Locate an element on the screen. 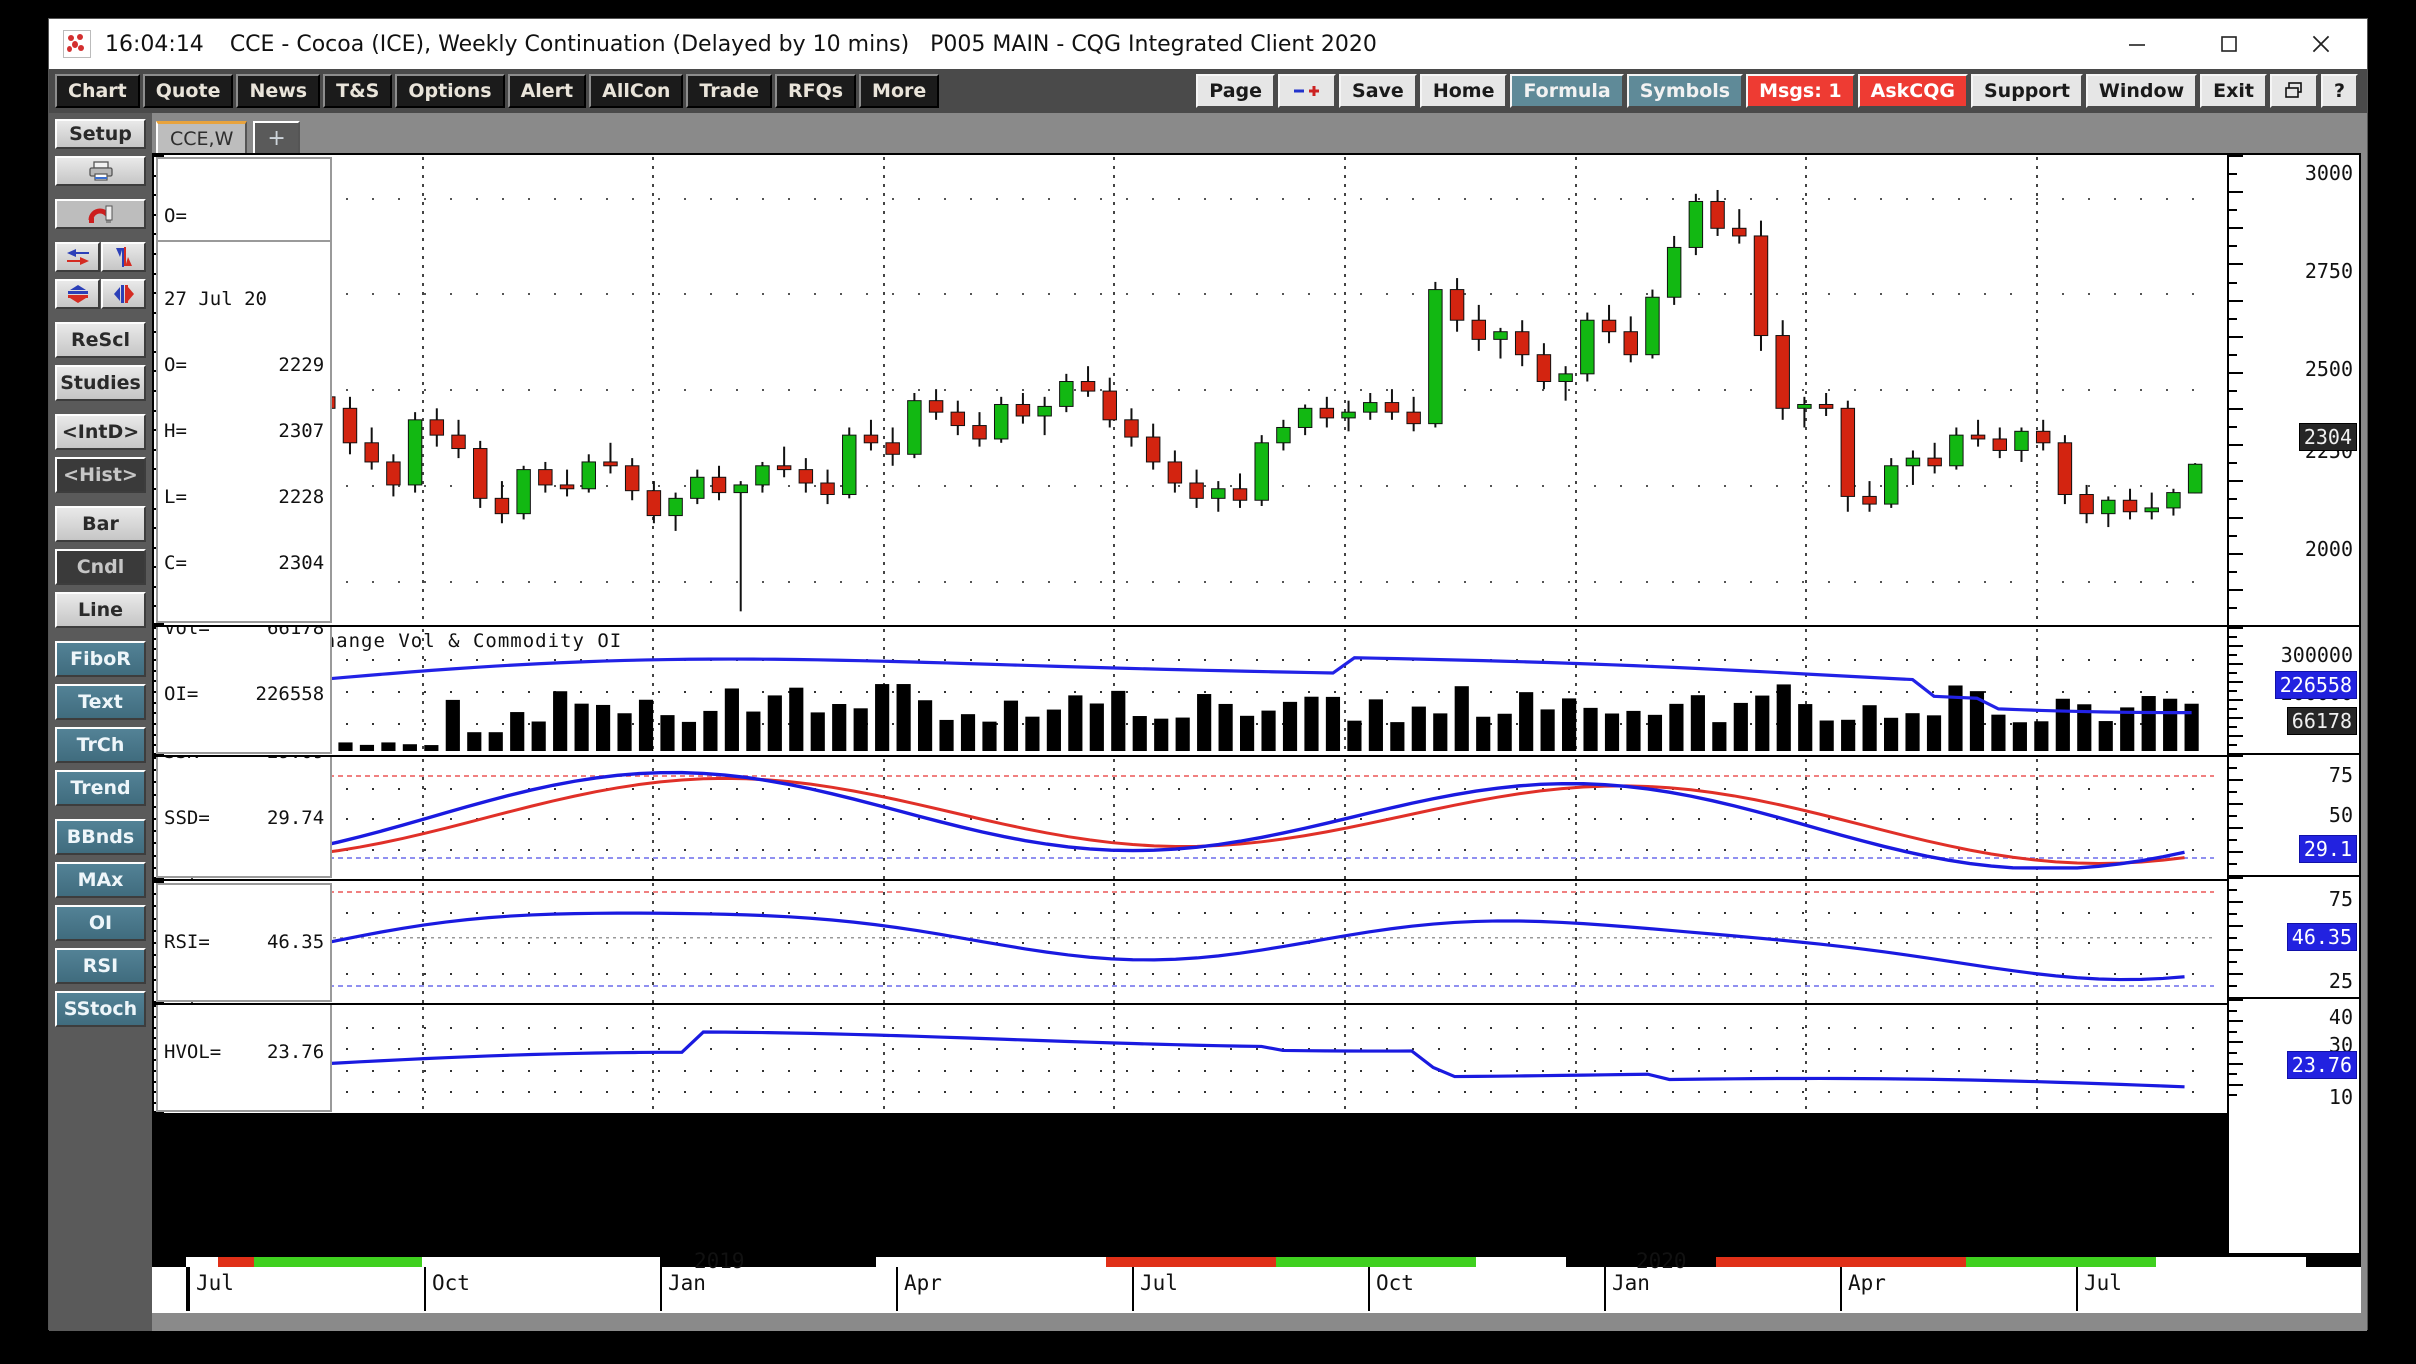  rsi-row: RSI= 46.35 is located at coordinates (244, 942).